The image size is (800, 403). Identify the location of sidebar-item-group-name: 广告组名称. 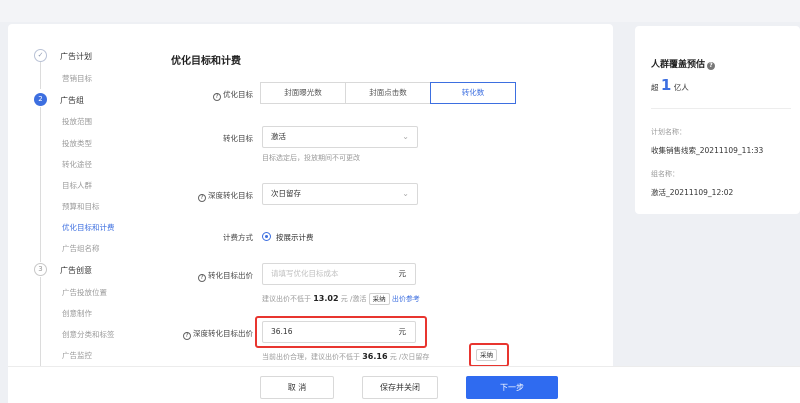
(81, 248).